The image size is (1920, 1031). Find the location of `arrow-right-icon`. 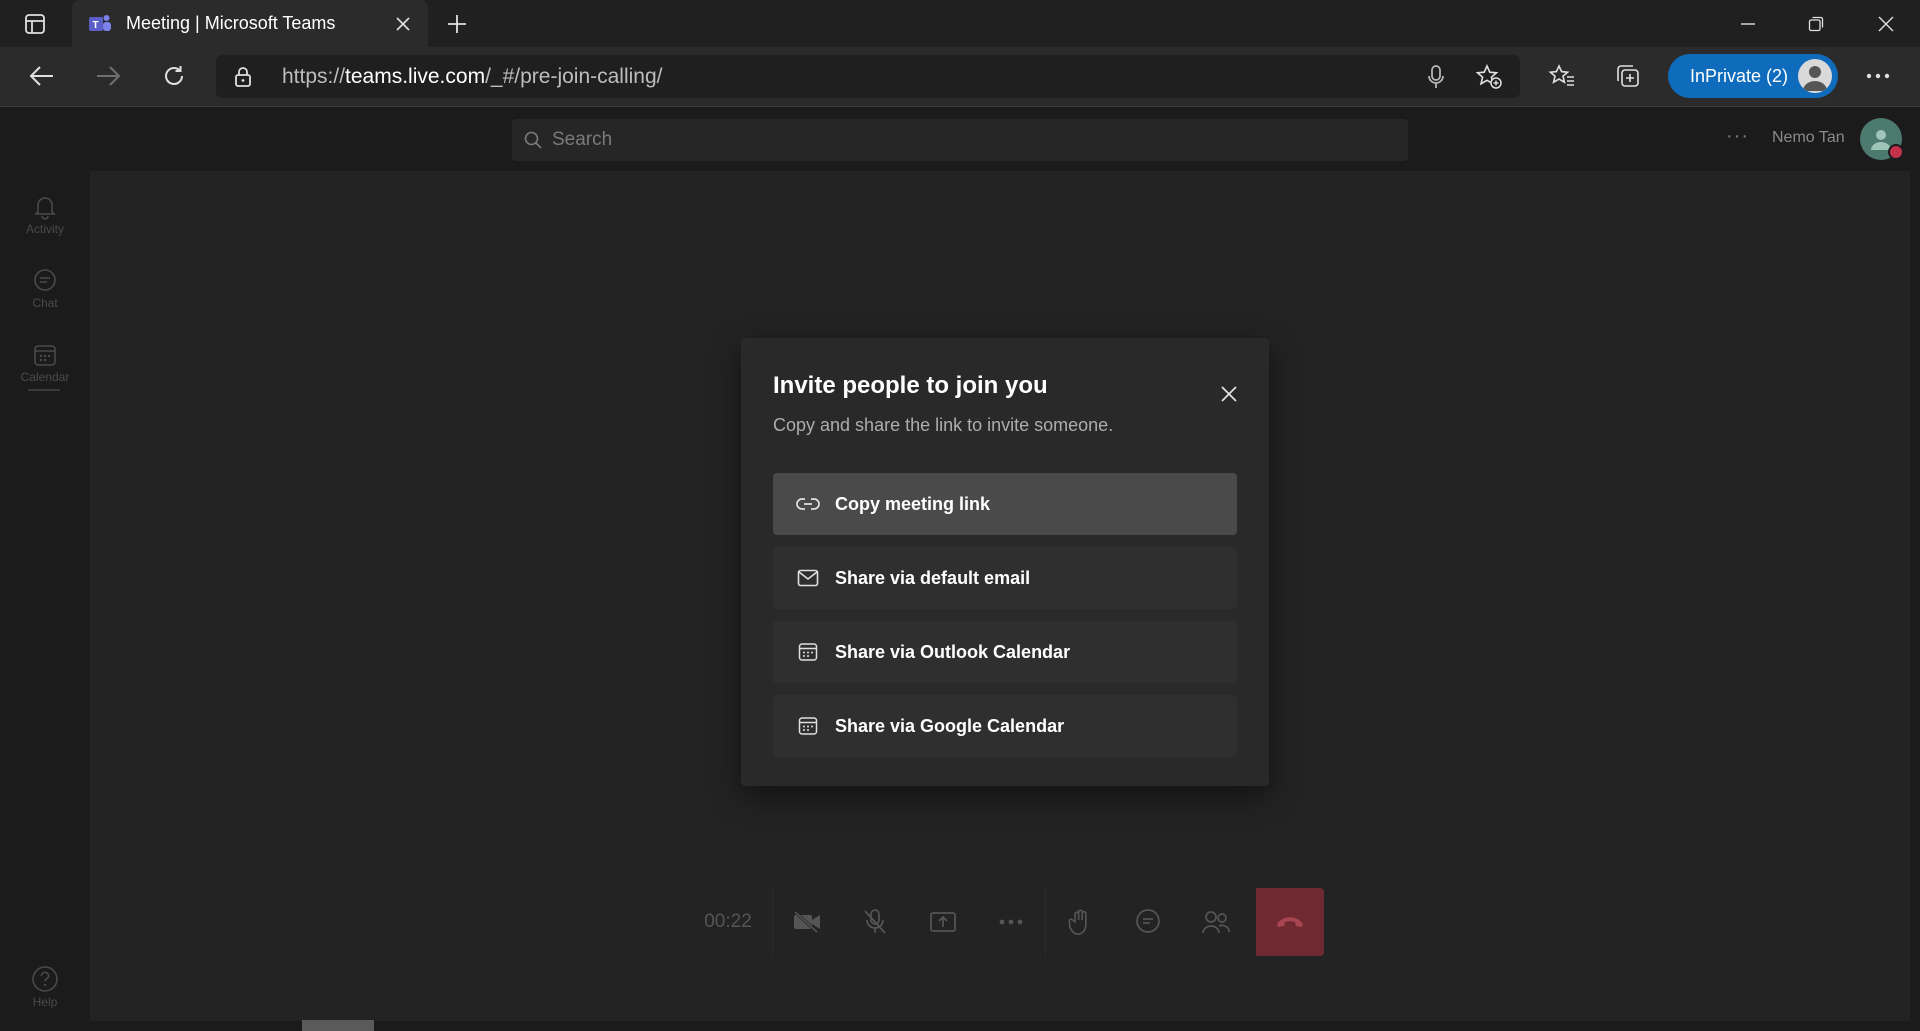

arrow-right-icon is located at coordinates (109, 76).